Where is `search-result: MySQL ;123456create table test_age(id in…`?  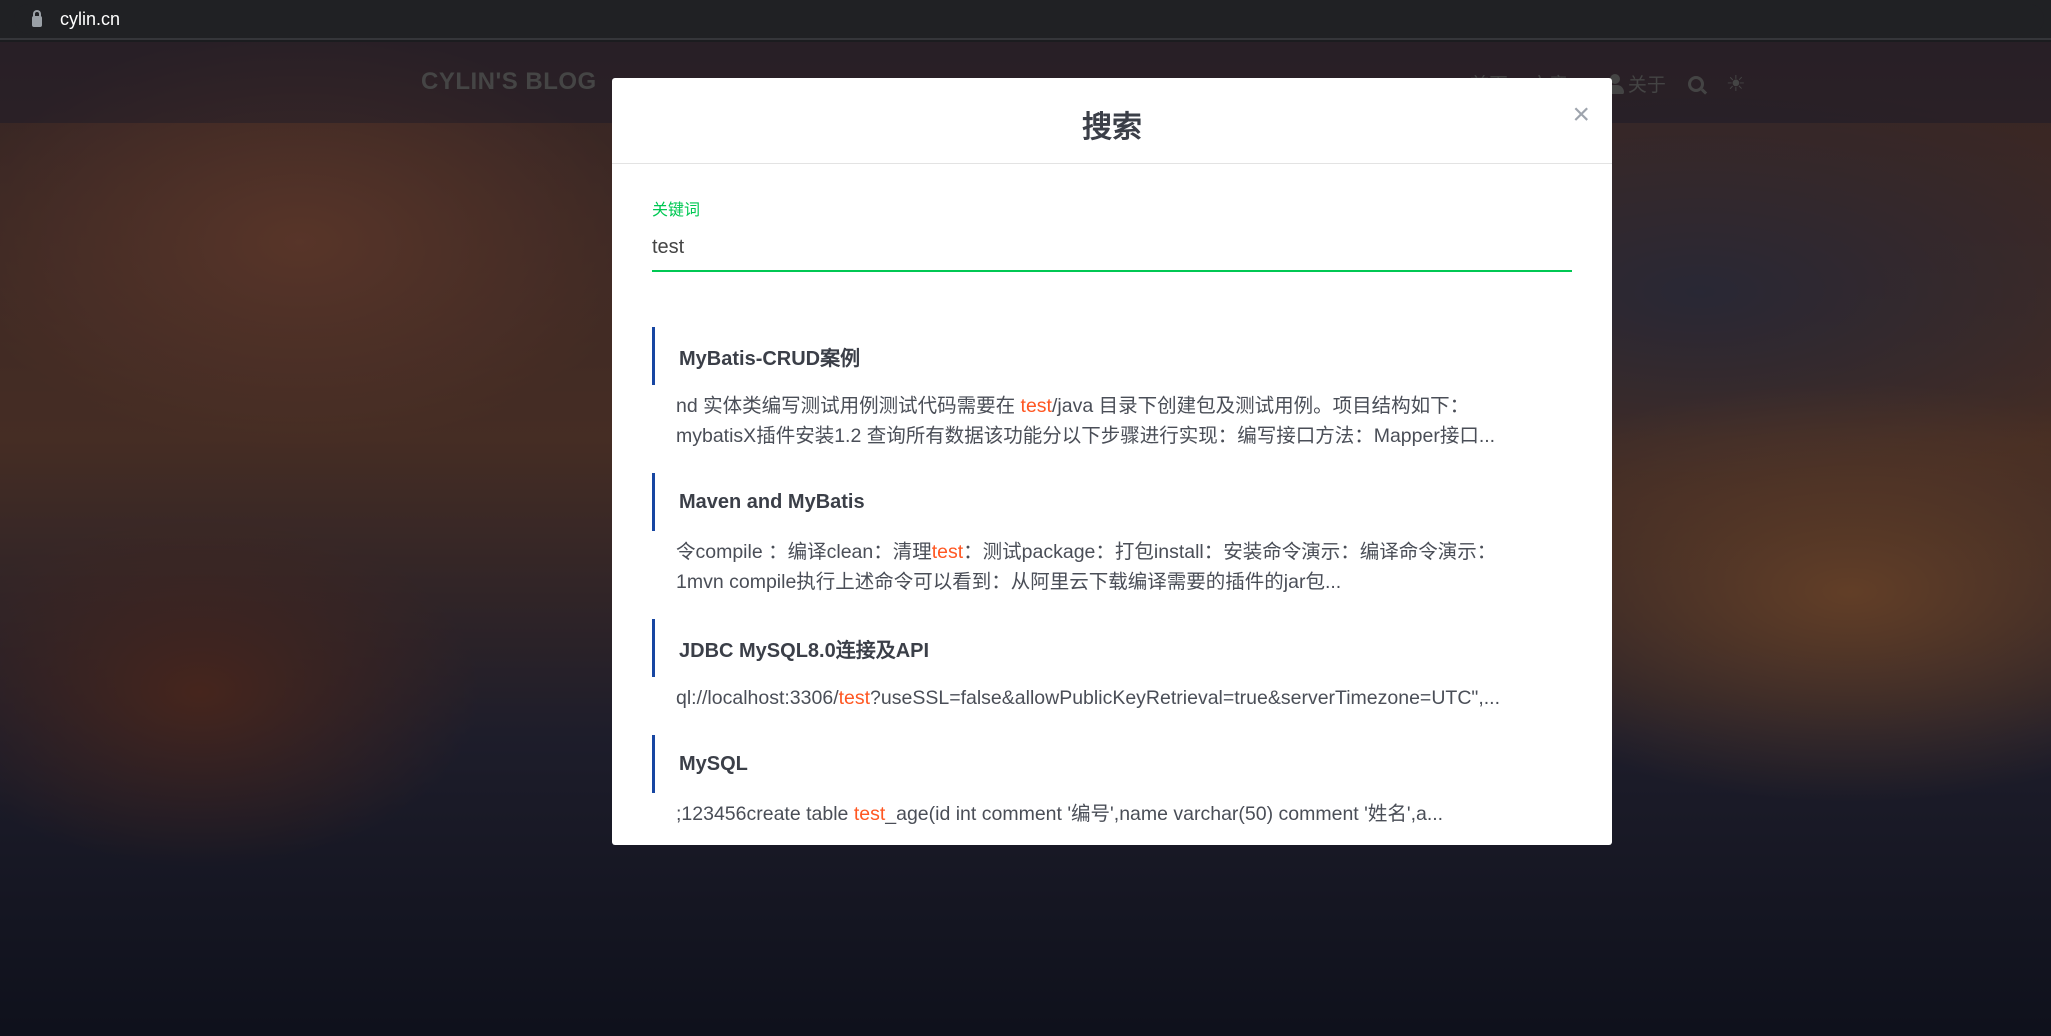 search-result: MySQL ;123456create table test_age(id in… is located at coordinates (1112, 782).